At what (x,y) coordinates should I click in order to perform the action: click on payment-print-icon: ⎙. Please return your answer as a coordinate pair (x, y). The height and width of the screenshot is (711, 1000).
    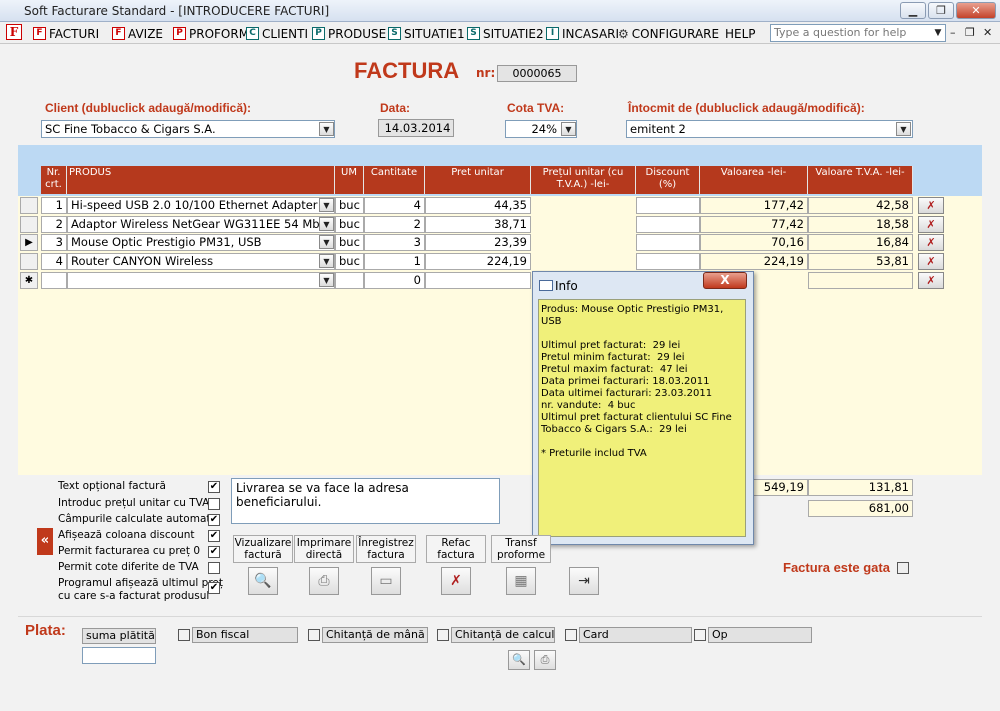
    Looking at the image, I should click on (545, 660).